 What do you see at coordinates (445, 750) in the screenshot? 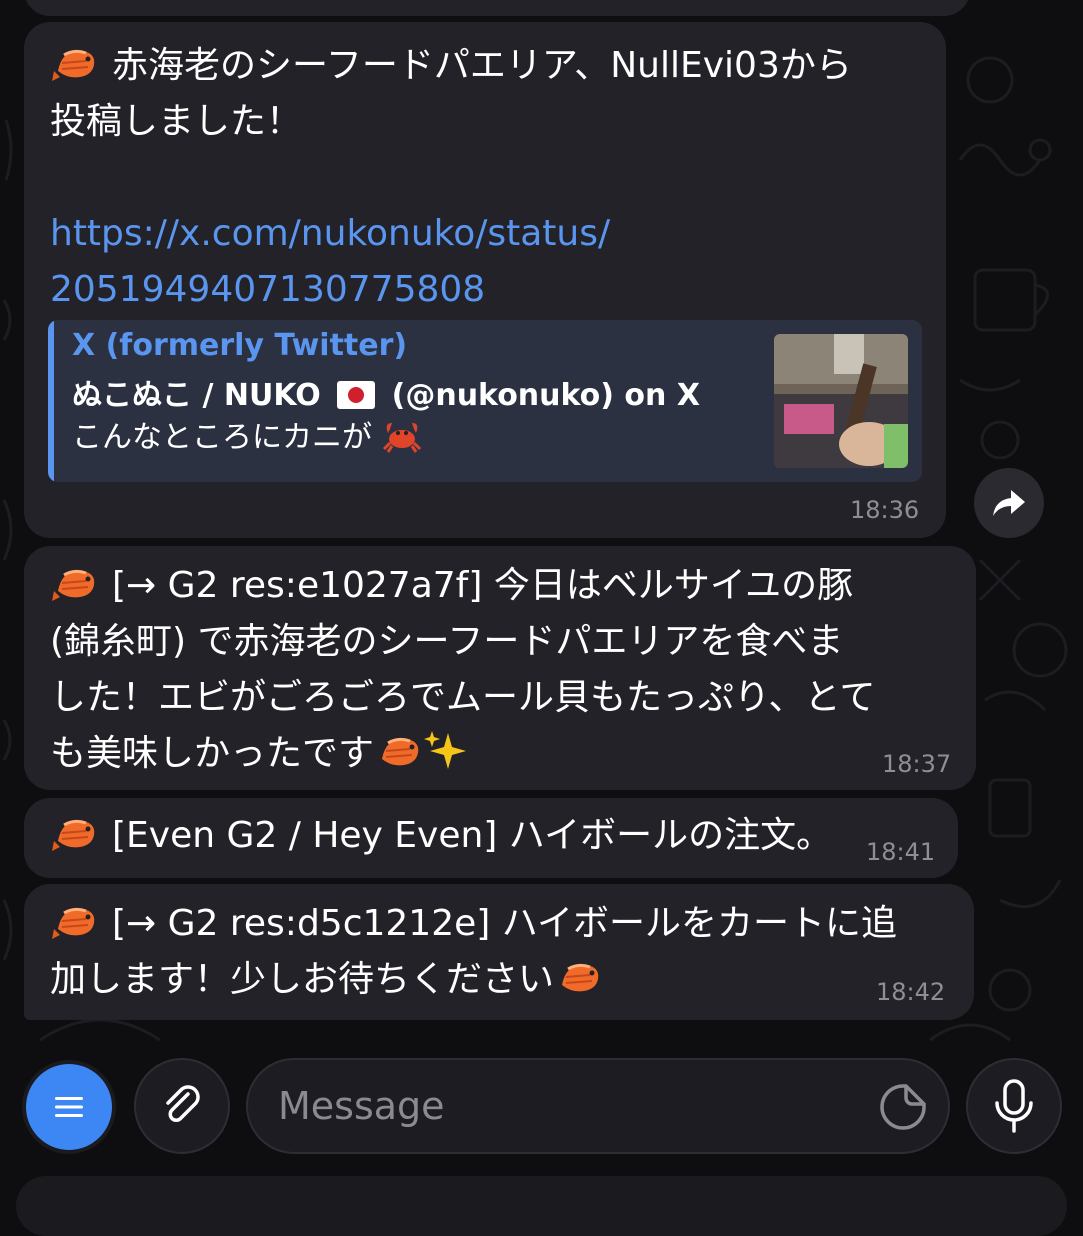
I see `sparkles-emoji-icon` at bounding box center [445, 750].